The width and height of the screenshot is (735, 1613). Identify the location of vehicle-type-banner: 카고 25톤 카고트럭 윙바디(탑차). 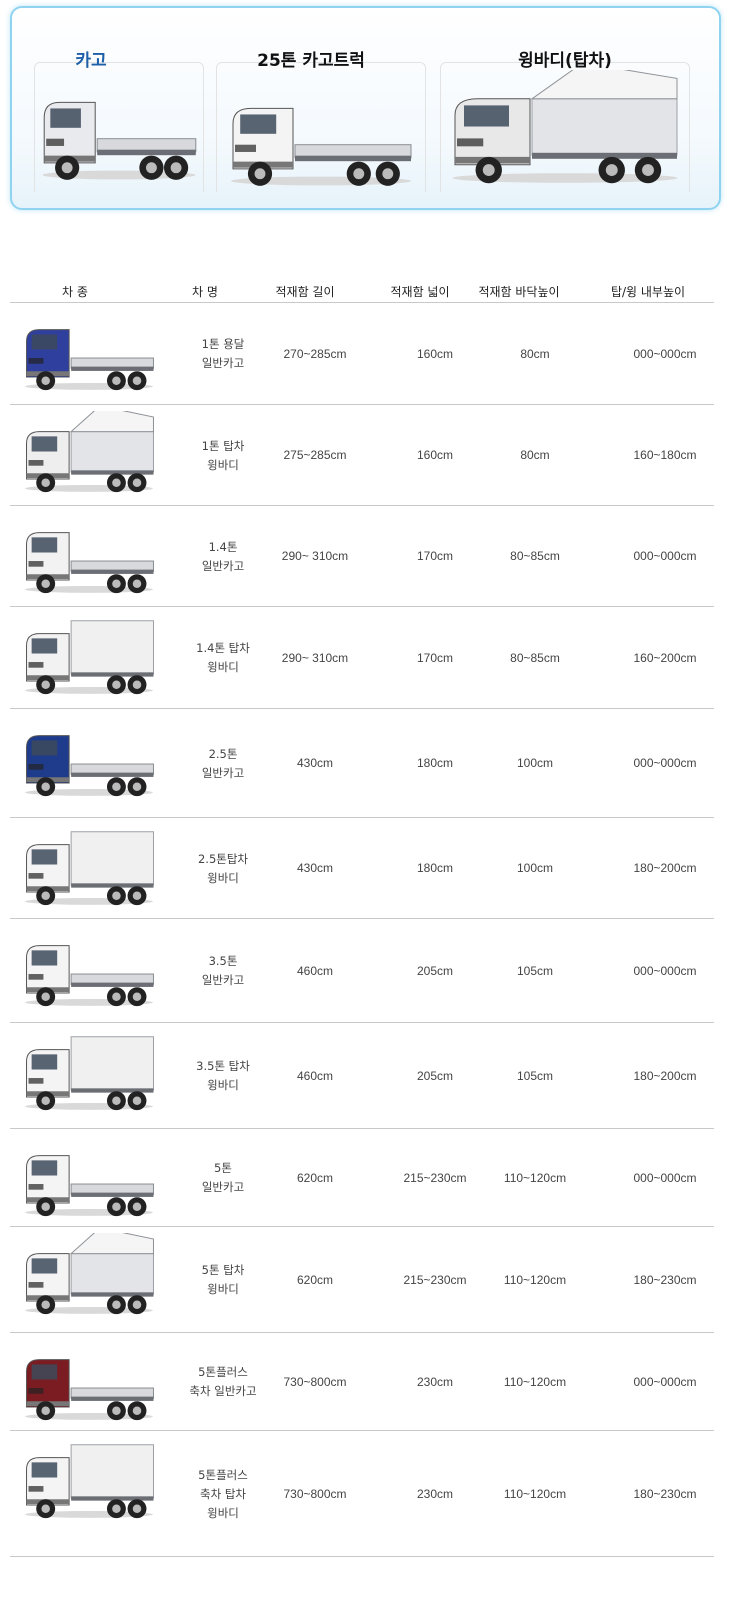
(365, 108).